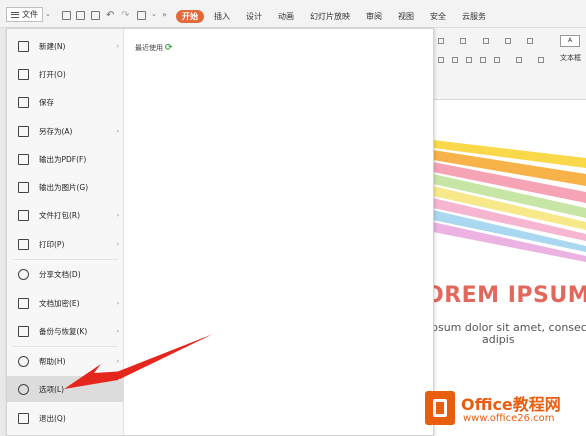 Image resolution: width=586 pixels, height=436 pixels. I want to click on backup-icon, so click(23, 331).